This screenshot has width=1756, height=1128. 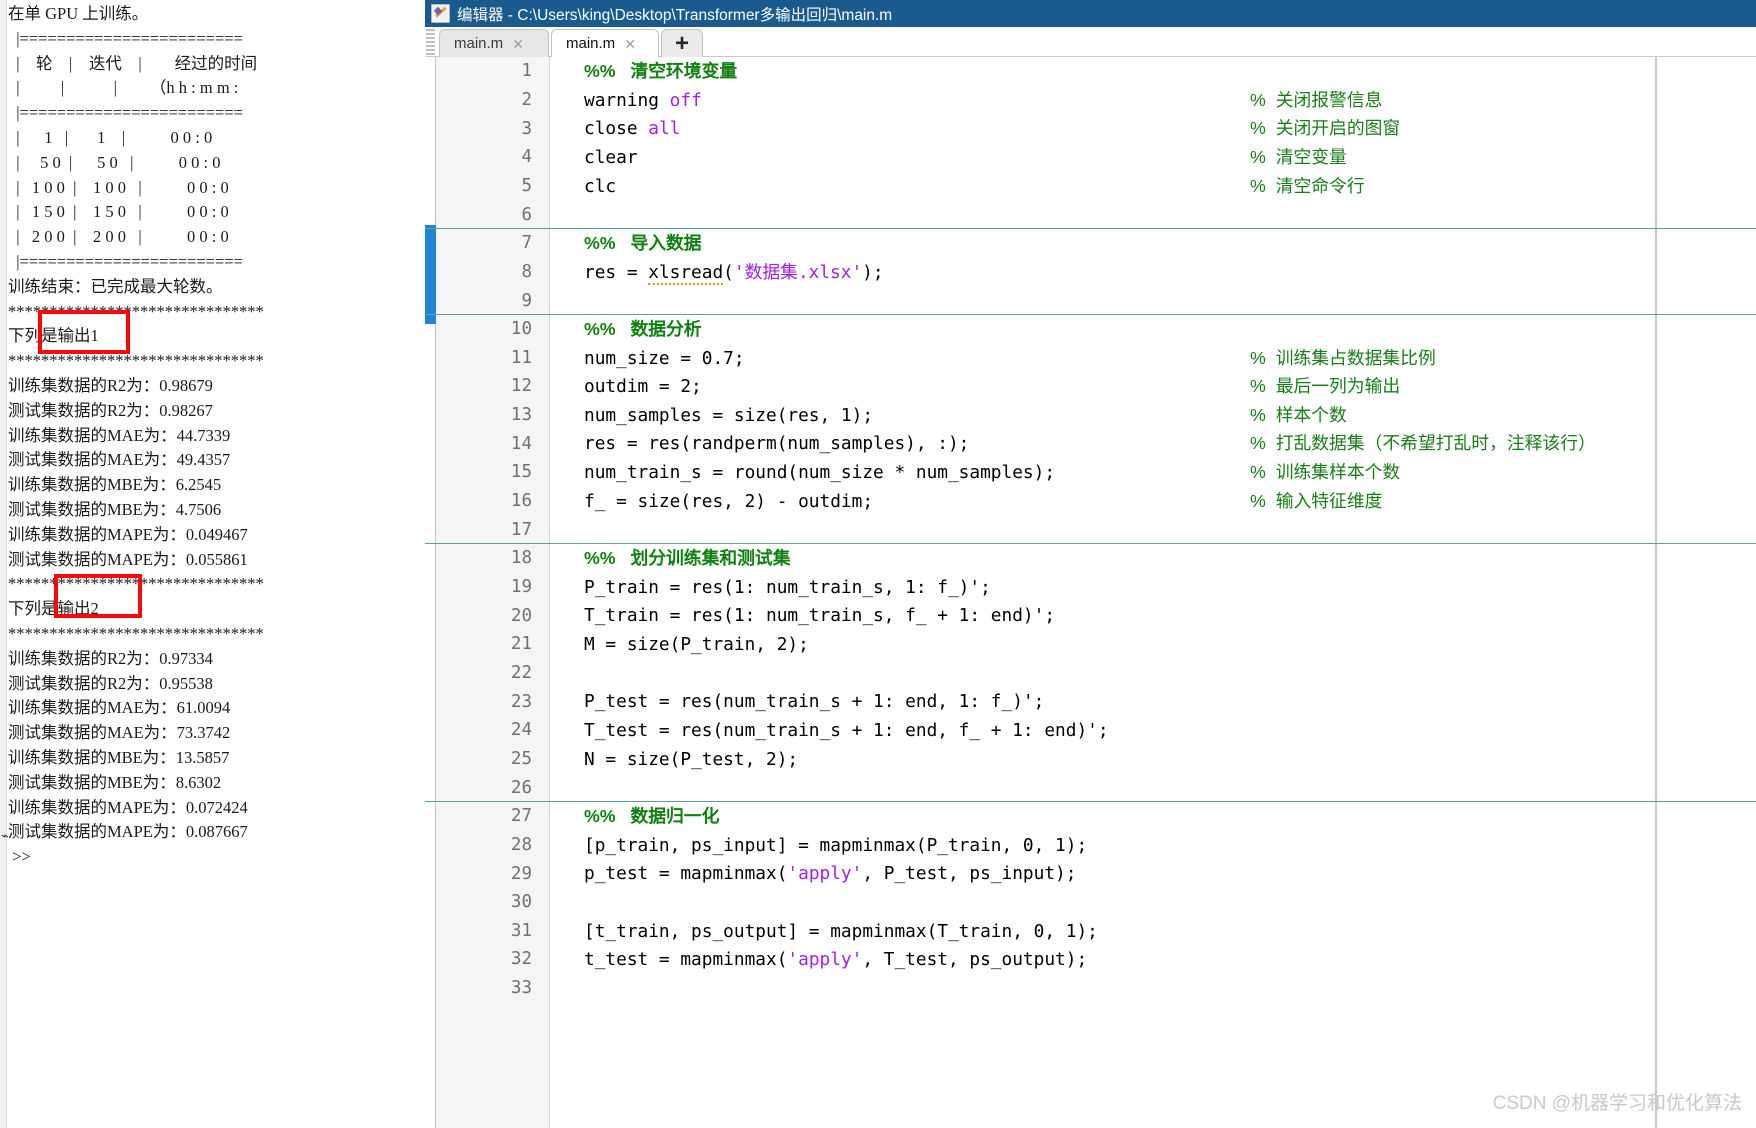 I want to click on code-line-row: 22, so click(x=1090, y=673).